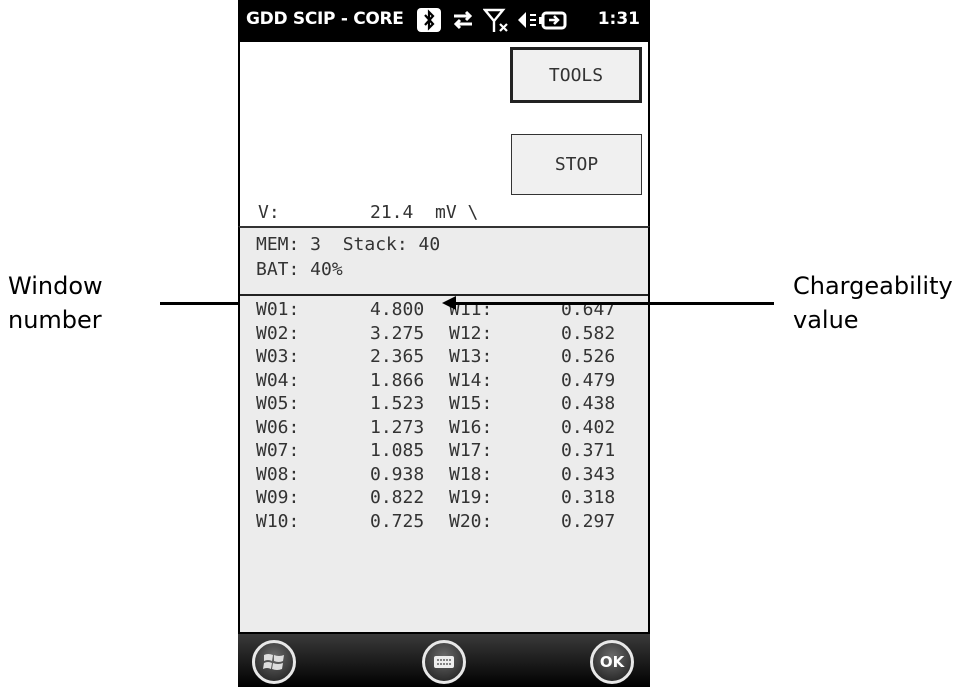  What do you see at coordinates (444, 134) in the screenshot?
I see `control-area: TOOLS STOP V: 21.4 mV \` at bounding box center [444, 134].